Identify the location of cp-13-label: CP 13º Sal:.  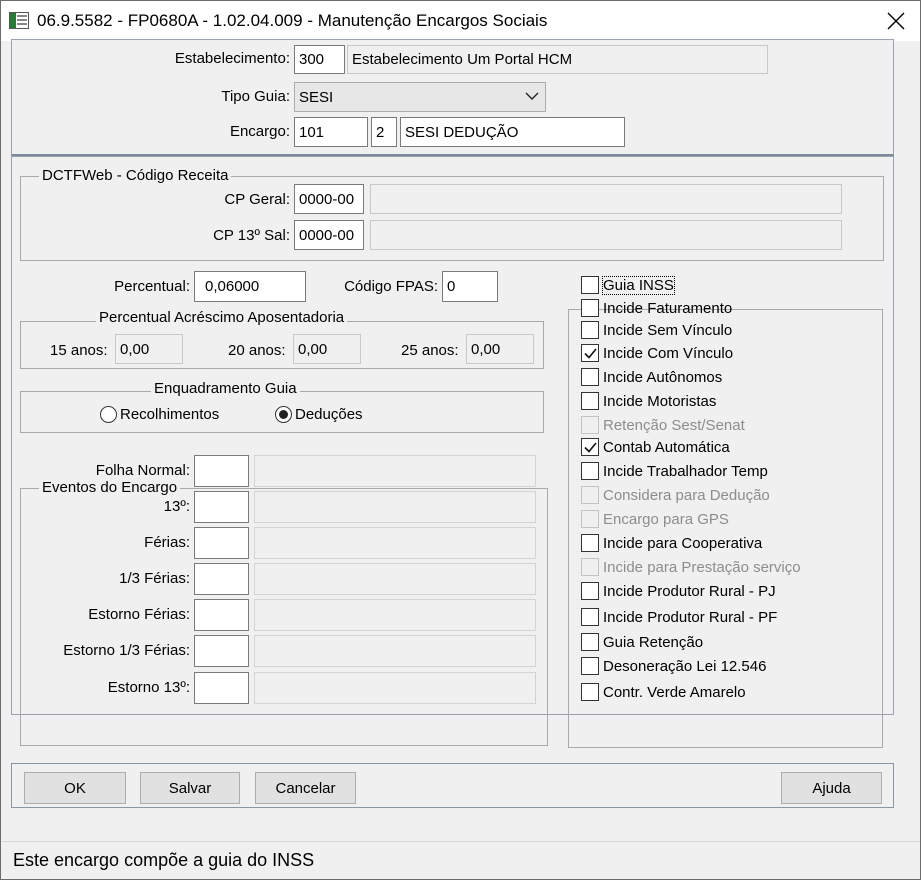
(251, 235).